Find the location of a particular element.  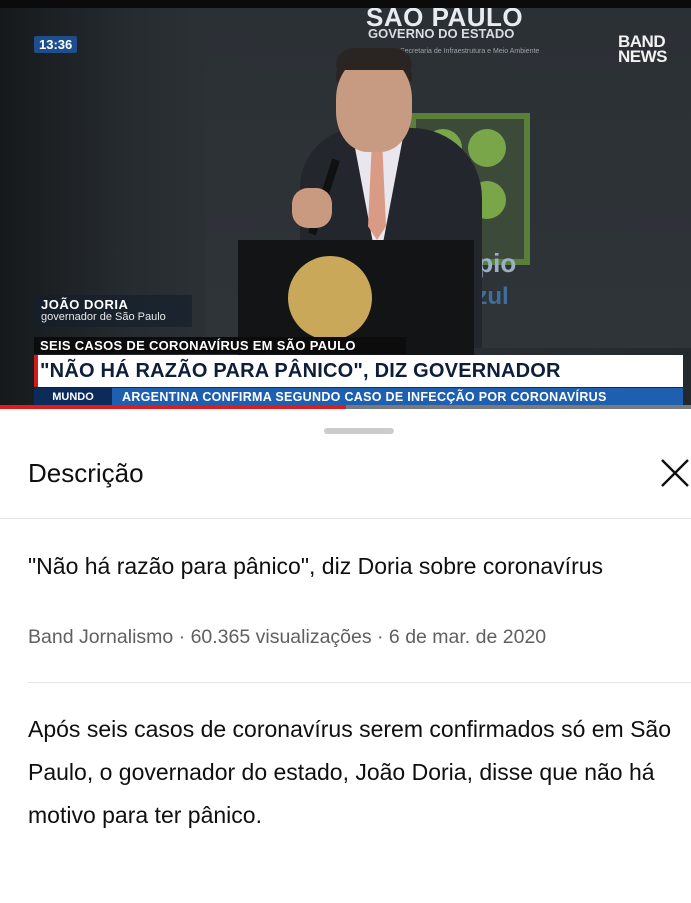

speaker-hairline is located at coordinates (374, 59).